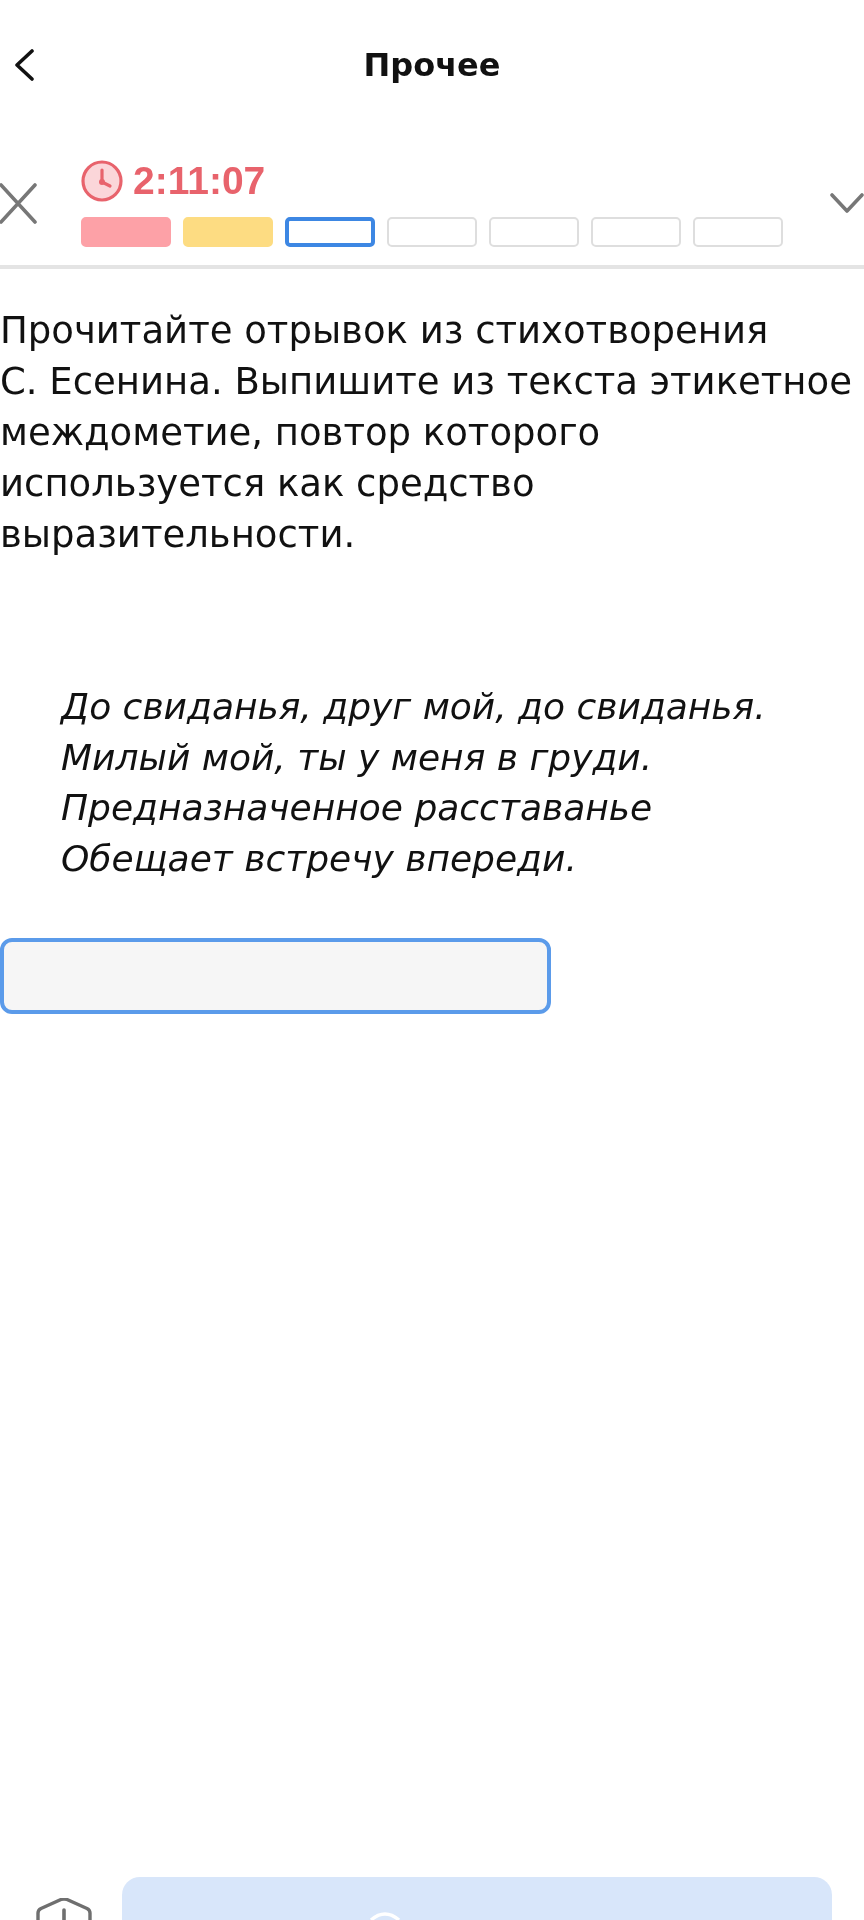 The width and height of the screenshot is (864, 1920). What do you see at coordinates (357, 757) in the screenshot?
I see `poem-line: Милый мой, ты у меня в груди.` at bounding box center [357, 757].